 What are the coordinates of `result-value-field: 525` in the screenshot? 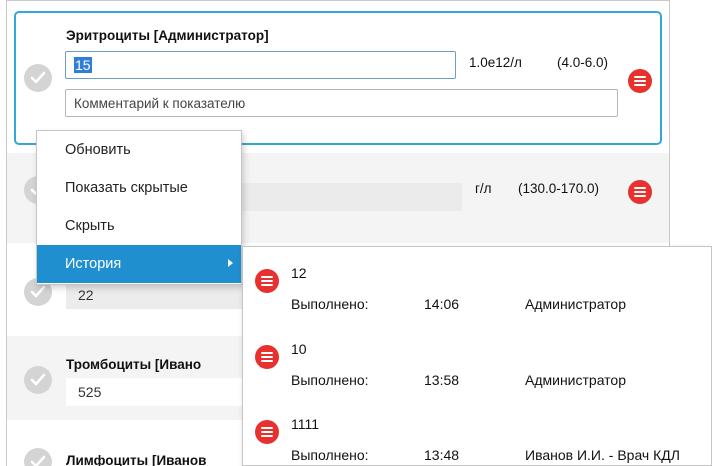 It's located at (156, 392).